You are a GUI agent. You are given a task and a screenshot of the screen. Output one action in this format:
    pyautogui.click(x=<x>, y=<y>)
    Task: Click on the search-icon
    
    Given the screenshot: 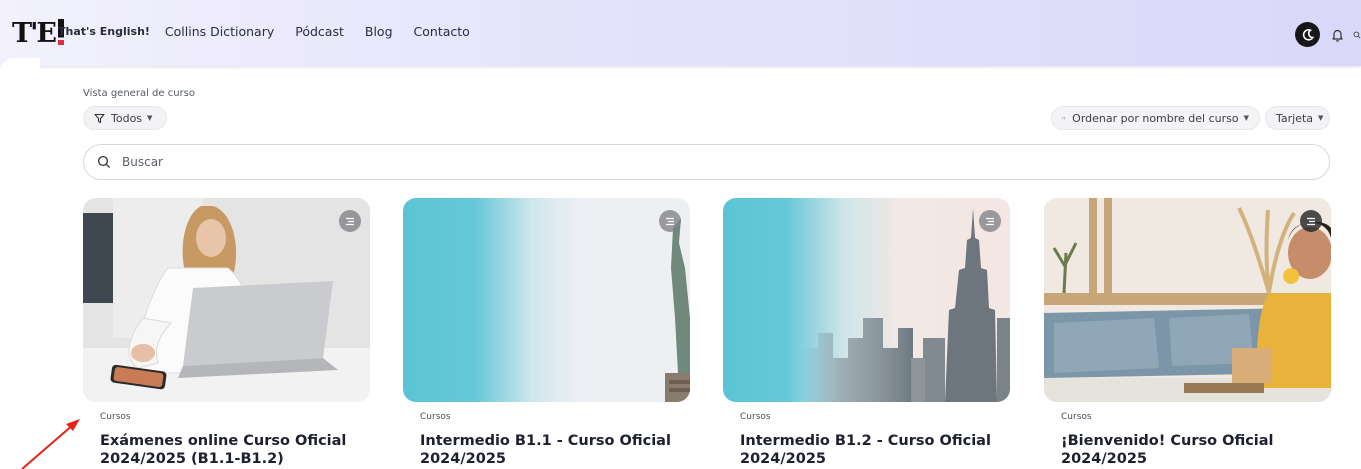 What is the action you would take?
    pyautogui.click(x=104, y=162)
    